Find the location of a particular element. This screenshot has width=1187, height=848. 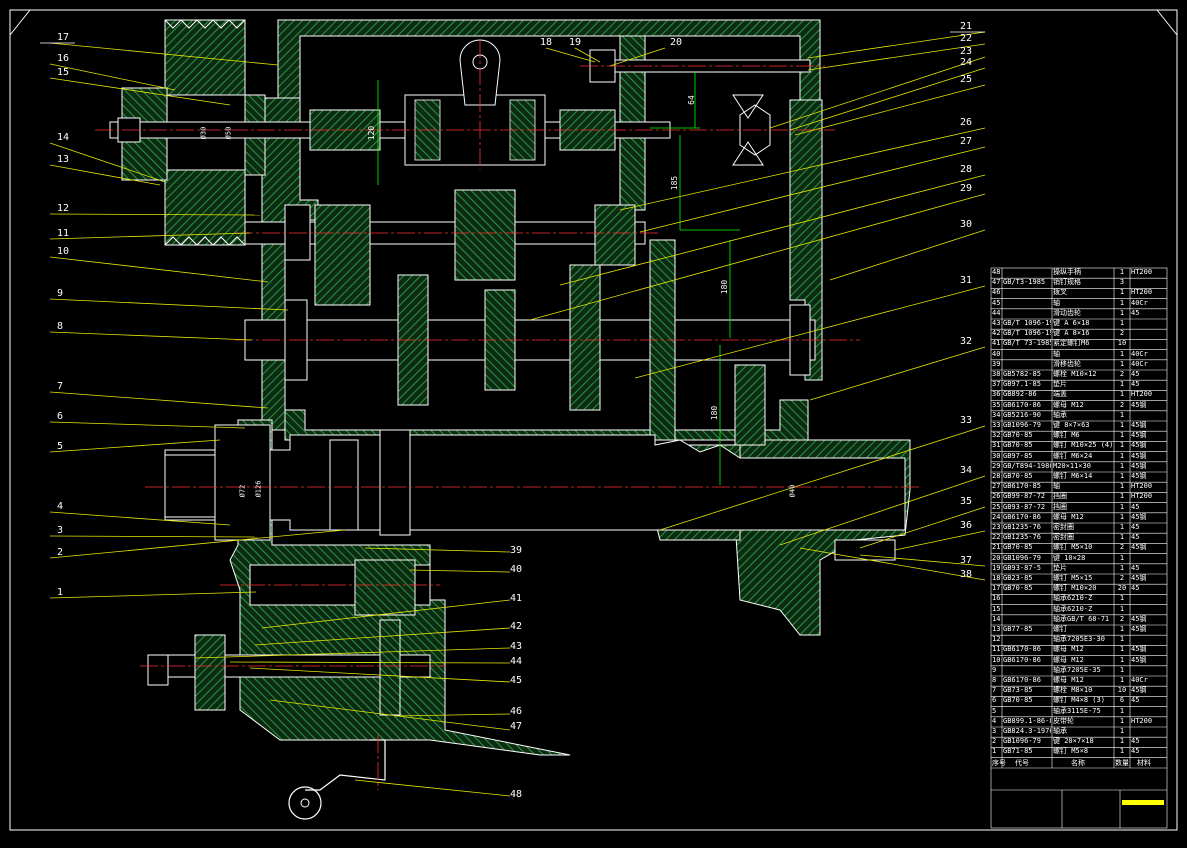

bom-row: 12 轴承7205E3-30 1 is located at coordinates (1079, 639).